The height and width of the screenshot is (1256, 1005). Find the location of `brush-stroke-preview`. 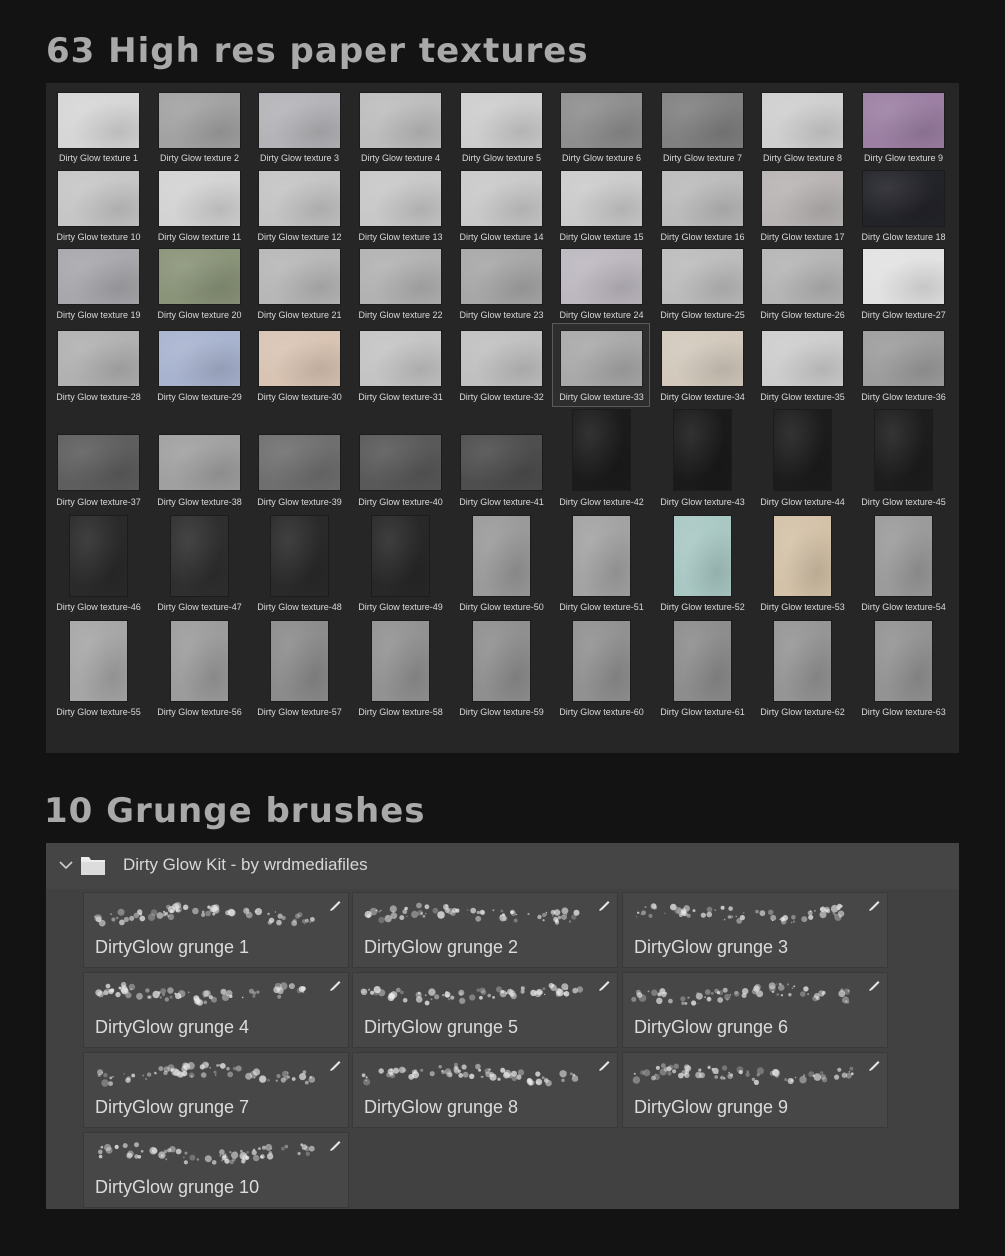

brush-stroke-preview is located at coordinates (741, 994).